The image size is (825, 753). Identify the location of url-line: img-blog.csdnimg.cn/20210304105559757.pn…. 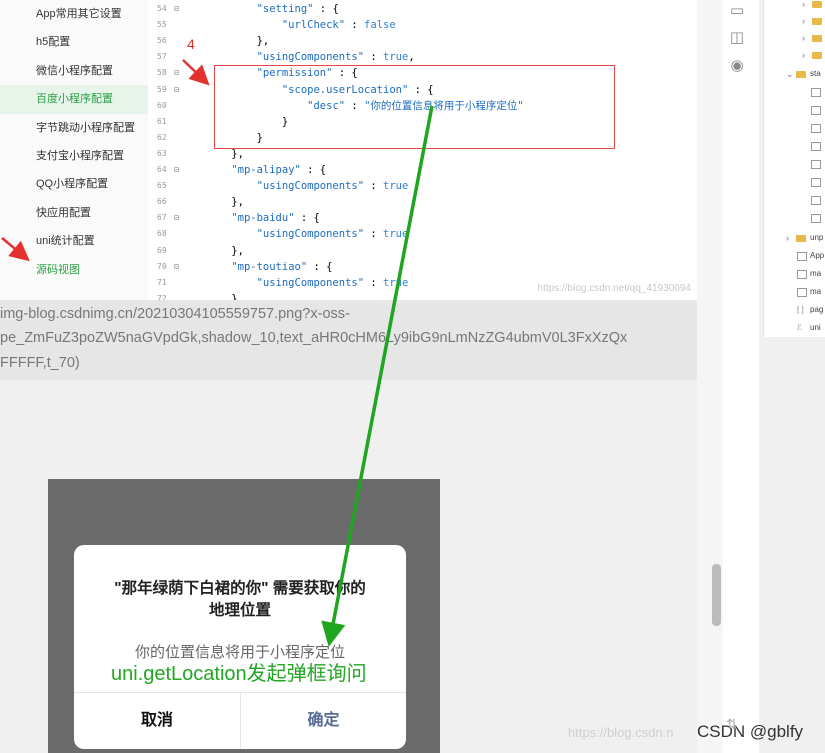
(175, 314).